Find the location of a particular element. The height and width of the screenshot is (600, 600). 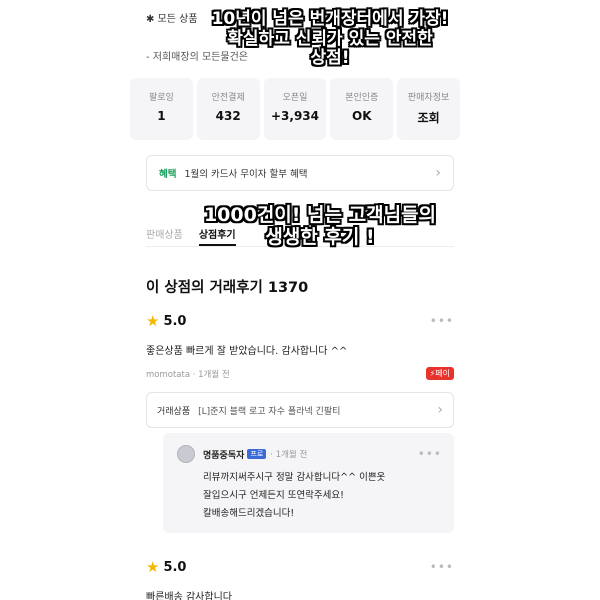

caption-line: 1000건이! 넘는 고객님들의 is located at coordinates (320, 215).